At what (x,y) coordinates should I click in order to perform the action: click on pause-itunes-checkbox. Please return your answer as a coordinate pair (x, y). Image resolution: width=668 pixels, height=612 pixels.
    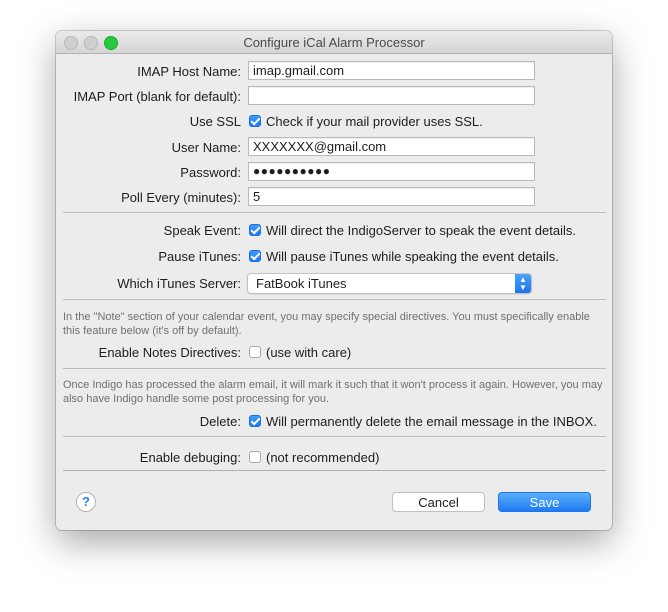
    Looking at the image, I should click on (255, 256).